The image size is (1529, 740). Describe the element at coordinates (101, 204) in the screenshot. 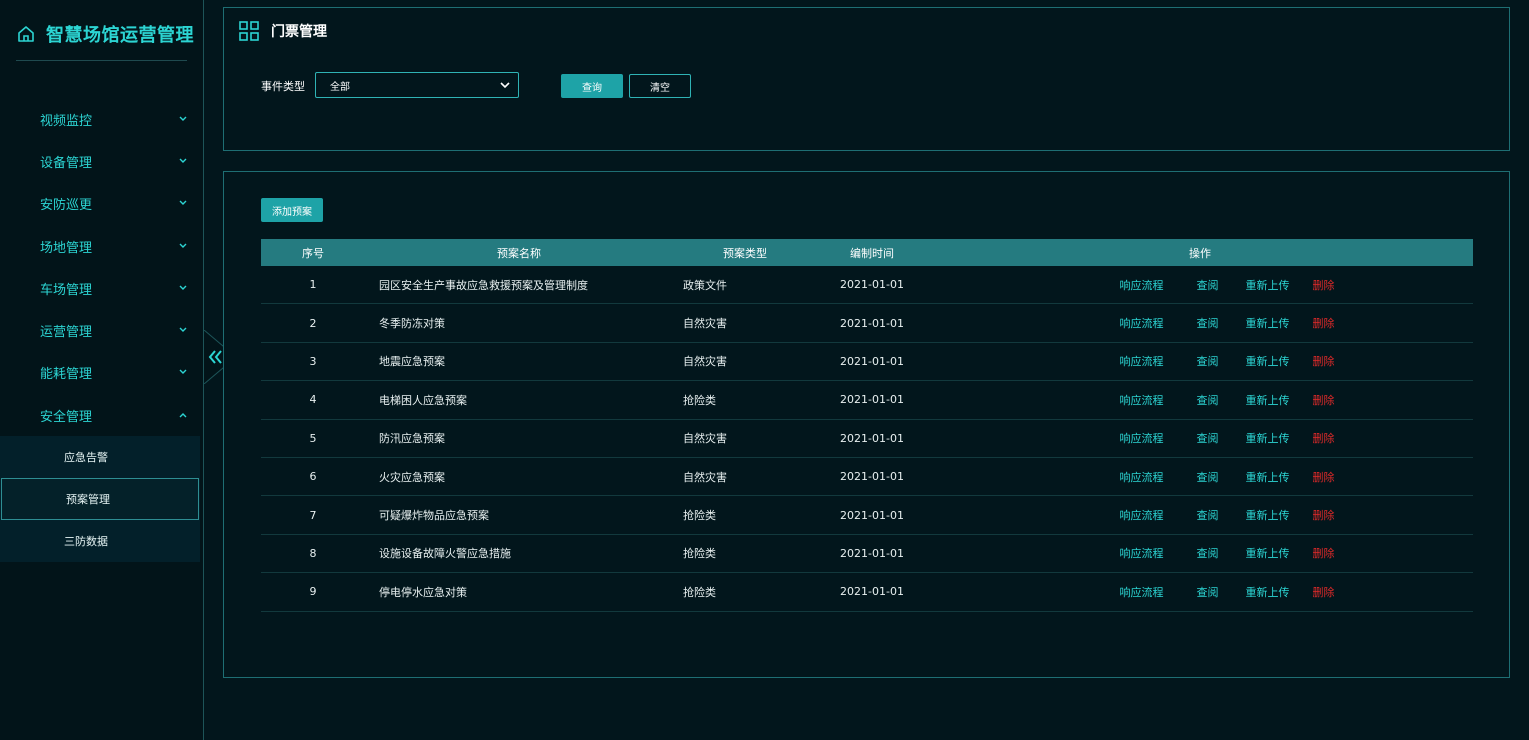

I see `sidebar-item: 安防巡更` at that location.